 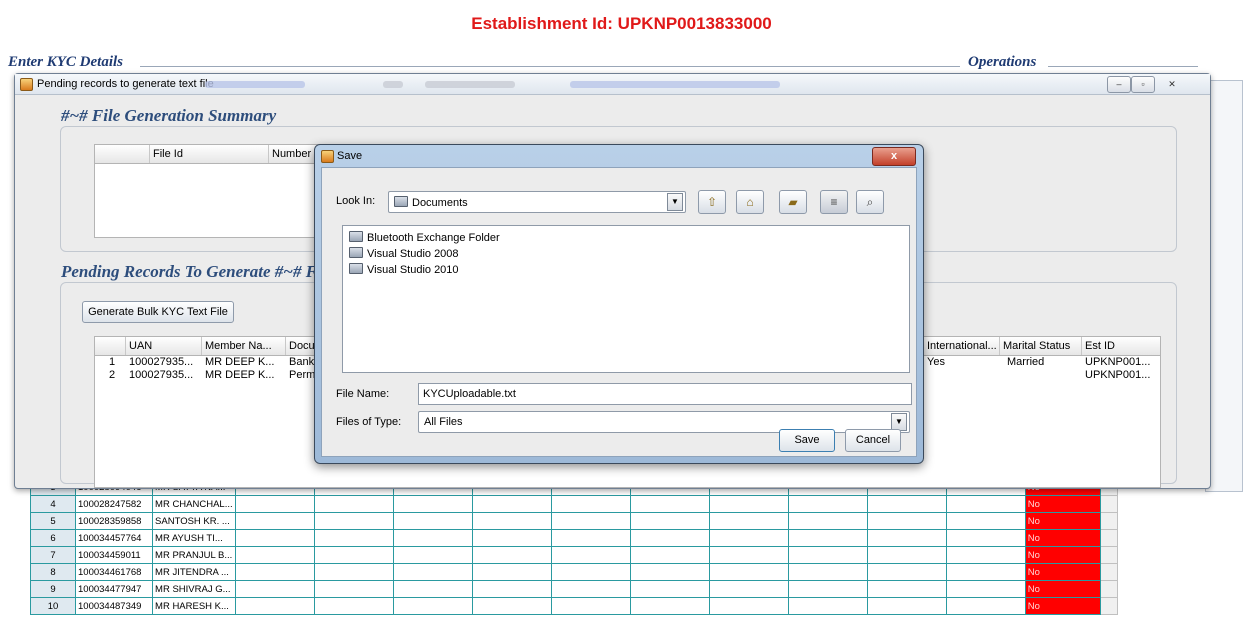 I want to click on dialog-title: Save, so click(x=350, y=156).